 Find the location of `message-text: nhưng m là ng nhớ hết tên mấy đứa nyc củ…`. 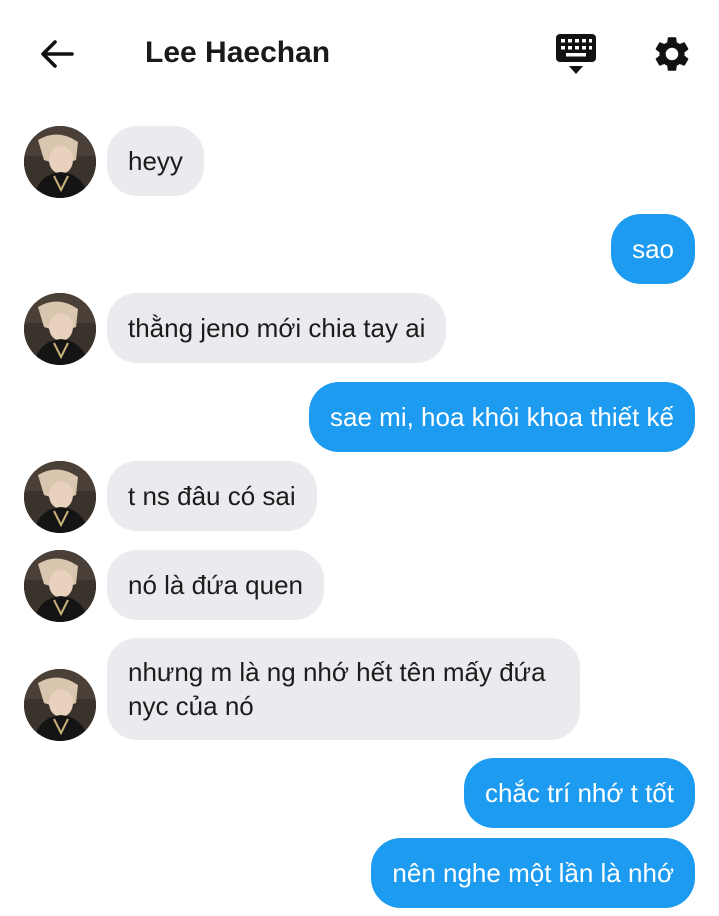

message-text: nhưng m là ng nhớ hết tên mấy đứa nyc củ… is located at coordinates (337, 689).